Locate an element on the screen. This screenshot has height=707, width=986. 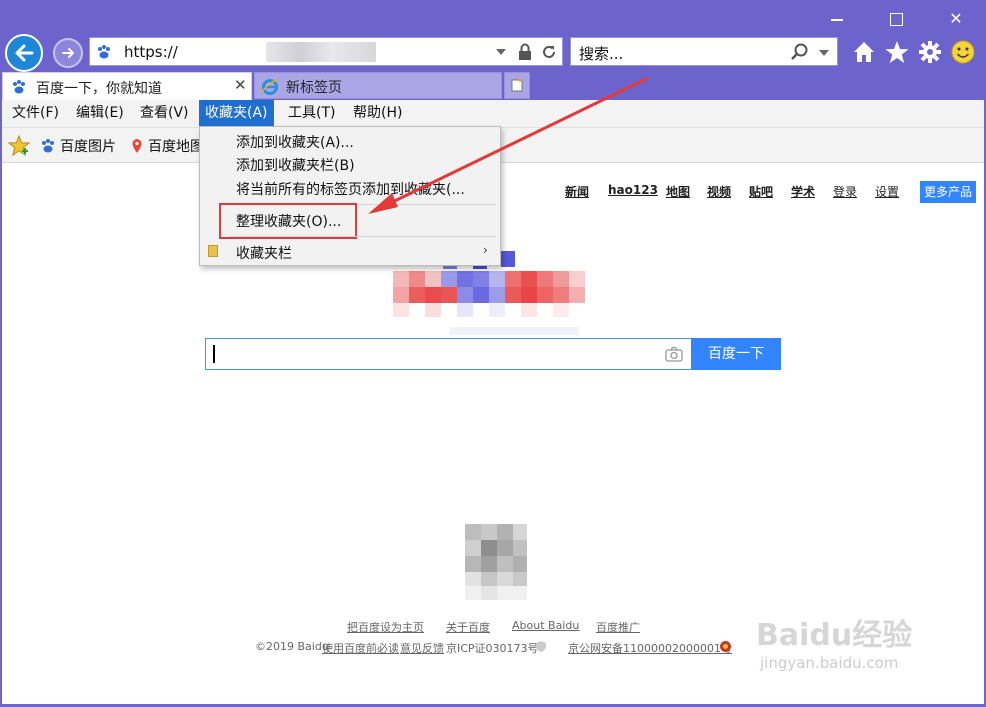
more-products-button: 更多产品 is located at coordinates (948, 192).